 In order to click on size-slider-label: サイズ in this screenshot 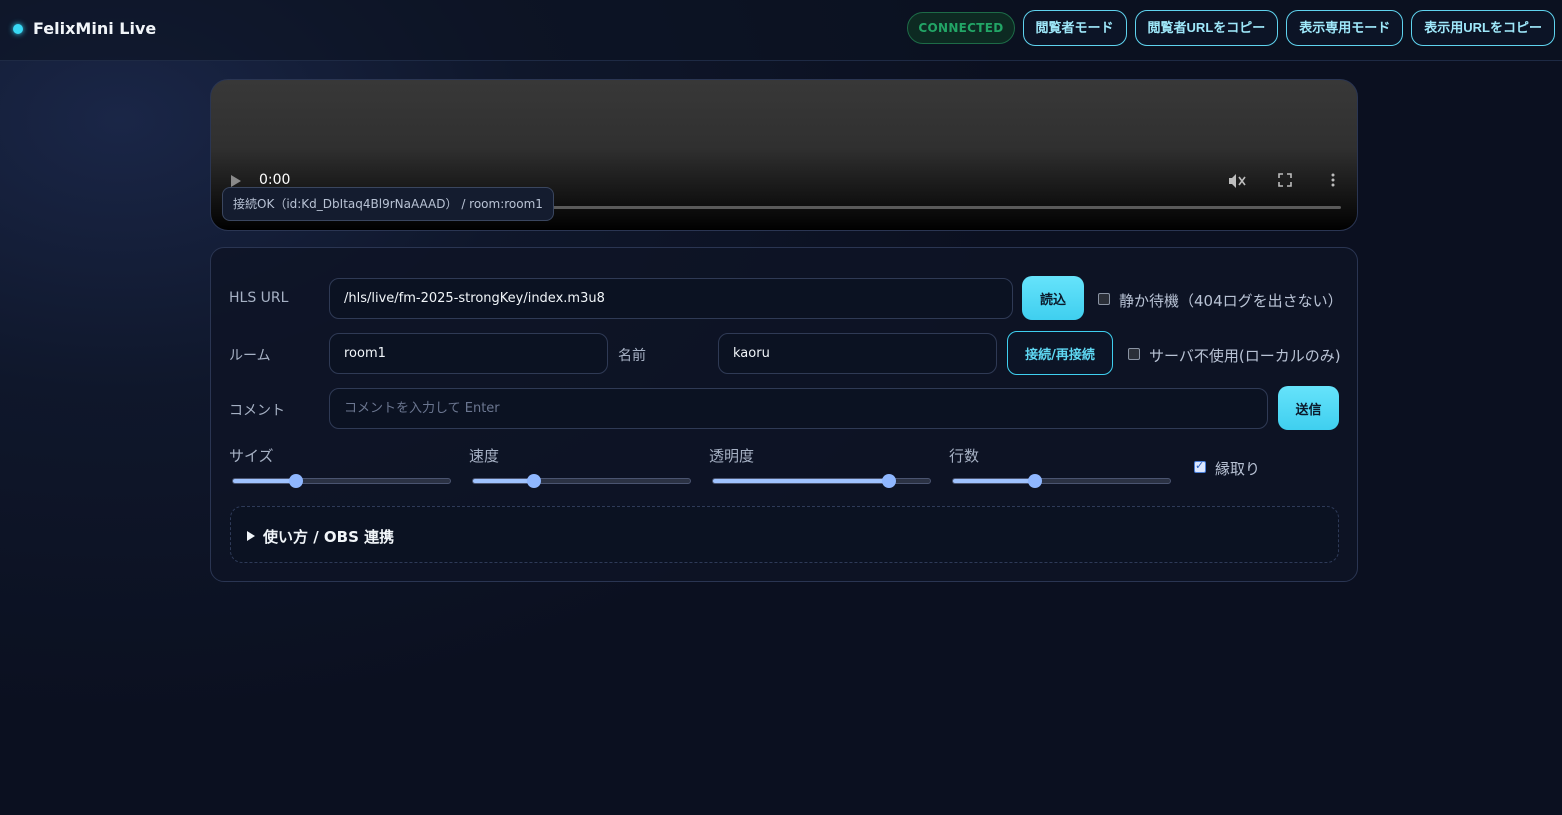, I will do `click(251, 456)`.